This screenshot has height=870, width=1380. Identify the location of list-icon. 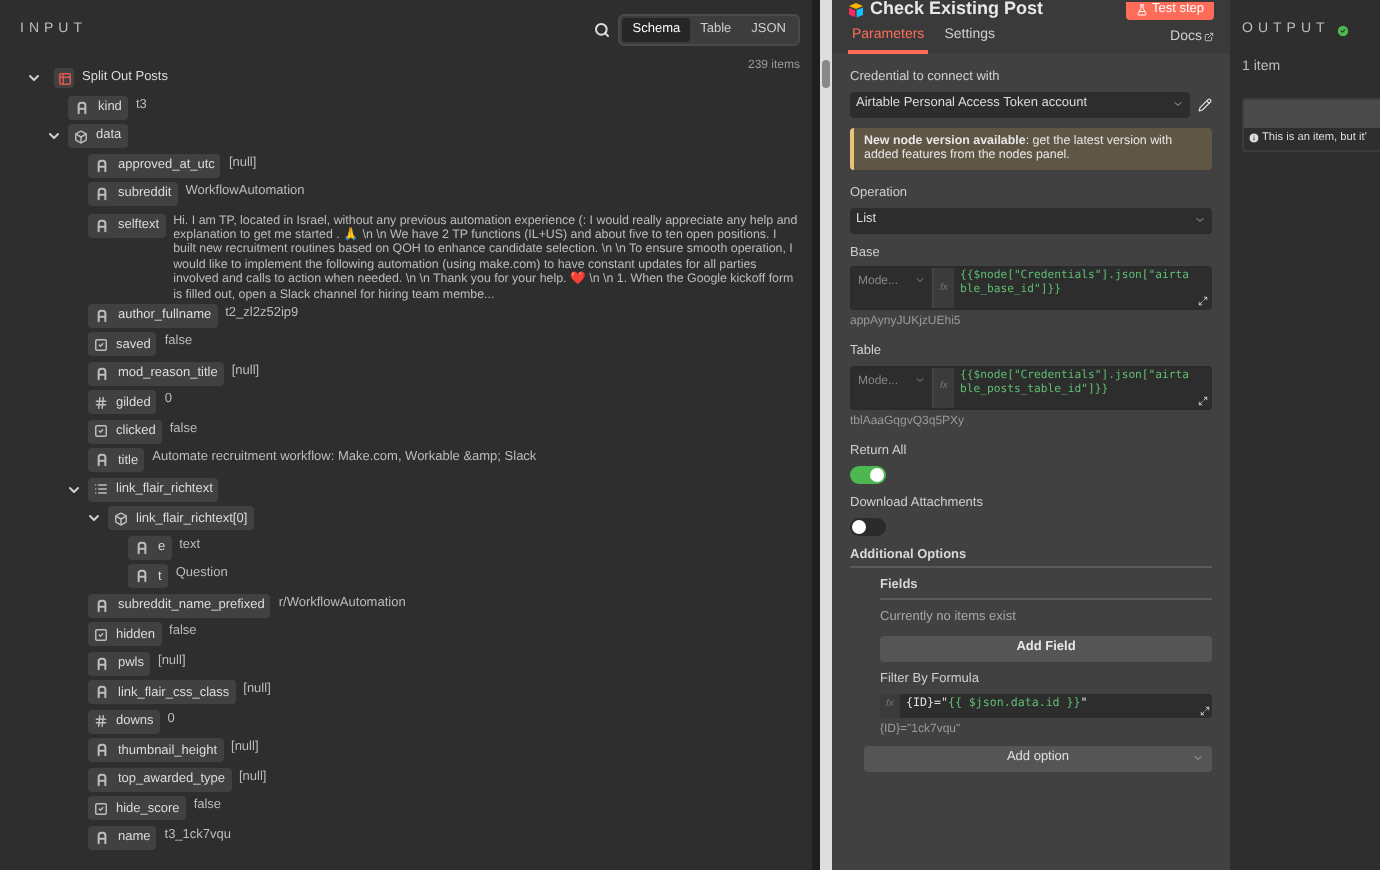
(101, 489).